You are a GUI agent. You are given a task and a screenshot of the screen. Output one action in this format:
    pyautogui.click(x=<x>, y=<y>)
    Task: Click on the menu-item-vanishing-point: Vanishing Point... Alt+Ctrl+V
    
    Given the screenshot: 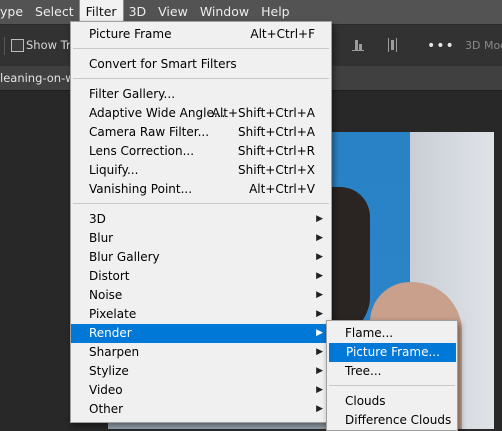 What is the action you would take?
    pyautogui.click(x=201, y=189)
    